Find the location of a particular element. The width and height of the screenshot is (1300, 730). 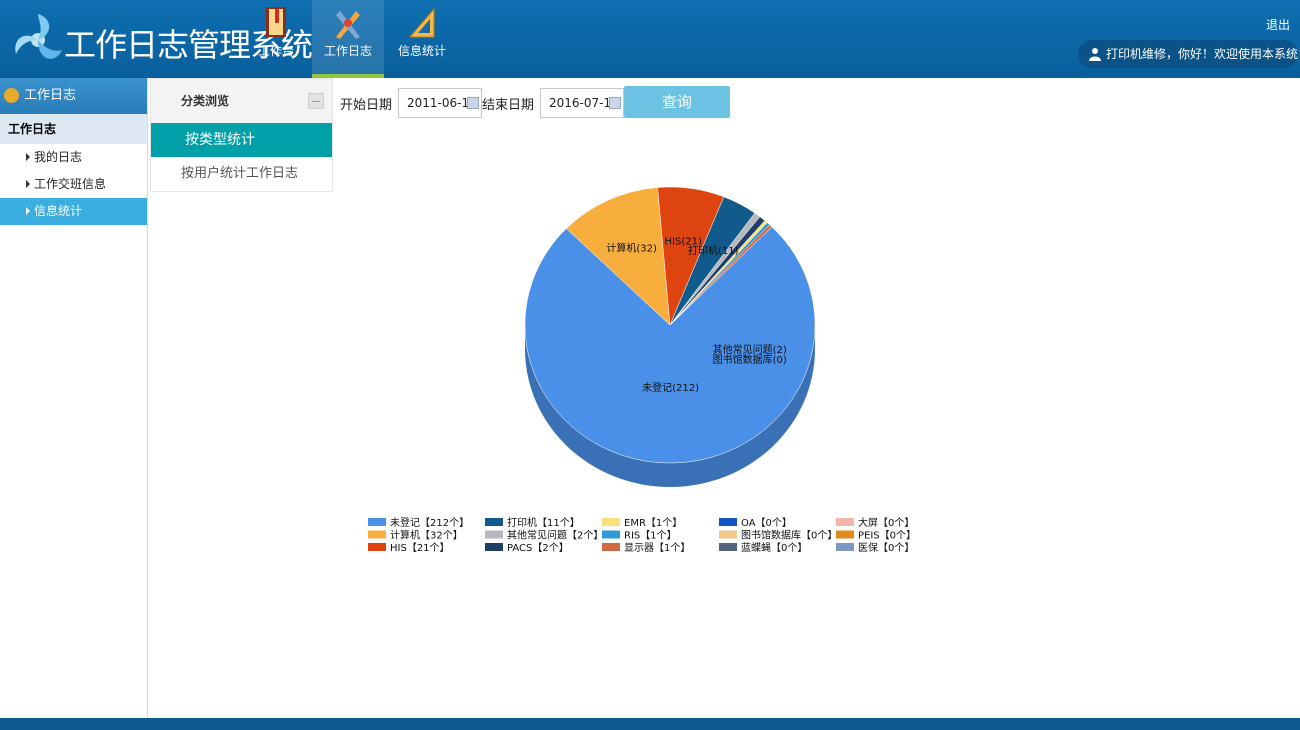

pie-label-11: 图书馆数据库(0) is located at coordinates (750, 359).